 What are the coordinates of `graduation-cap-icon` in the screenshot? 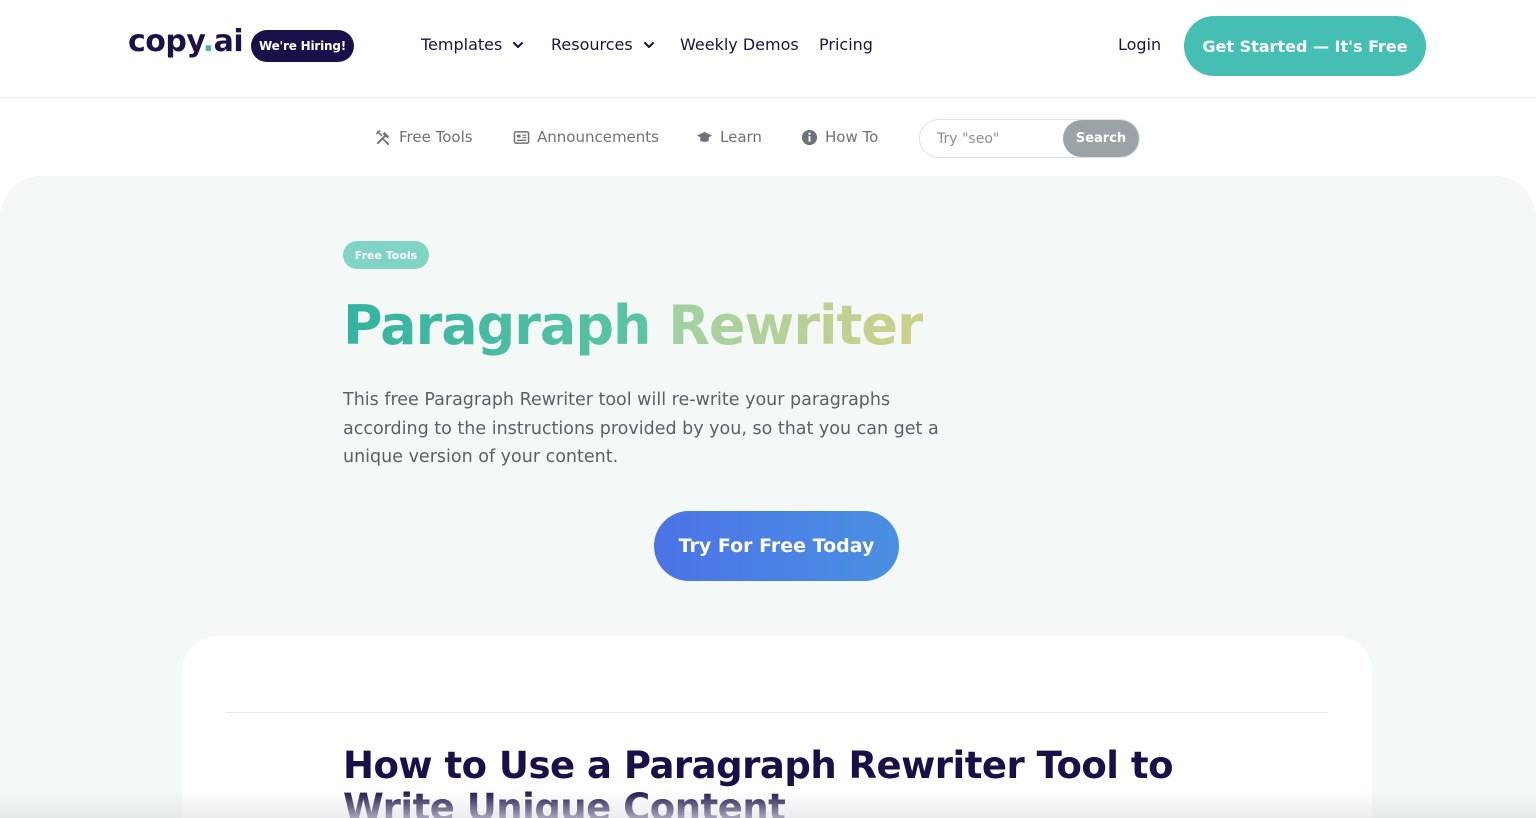 It's located at (704, 136).